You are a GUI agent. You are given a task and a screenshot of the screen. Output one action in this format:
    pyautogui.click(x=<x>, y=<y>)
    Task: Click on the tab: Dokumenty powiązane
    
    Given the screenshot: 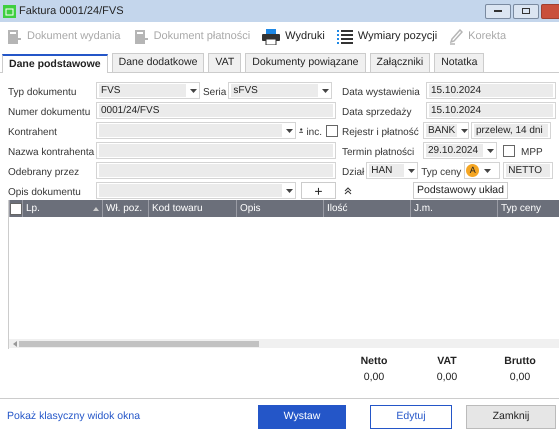 What is the action you would take?
    pyautogui.click(x=305, y=62)
    